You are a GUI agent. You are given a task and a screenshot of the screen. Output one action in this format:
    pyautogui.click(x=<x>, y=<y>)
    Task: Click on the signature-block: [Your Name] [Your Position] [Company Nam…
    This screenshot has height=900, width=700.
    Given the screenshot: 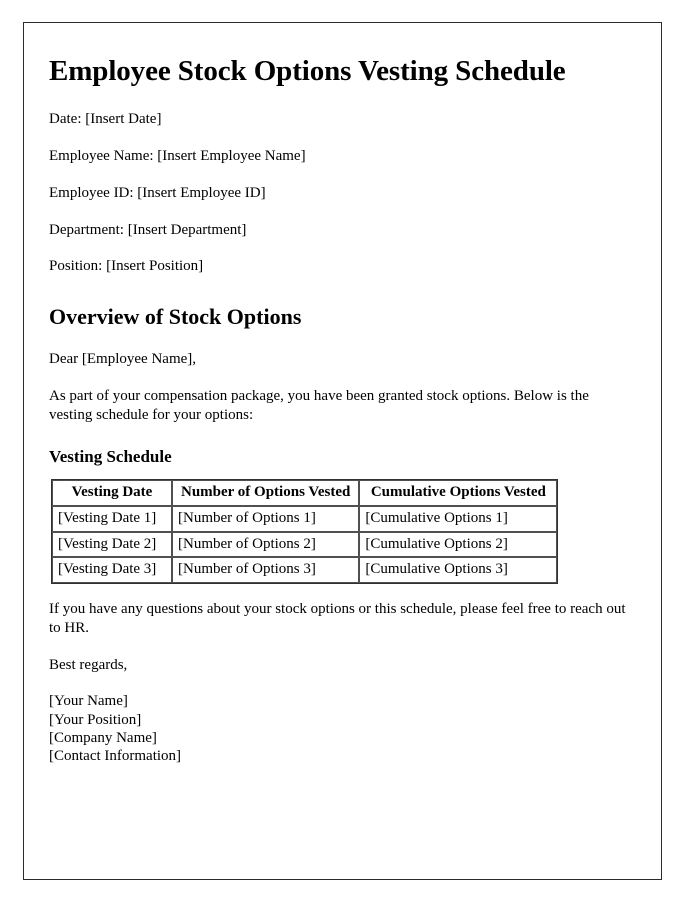 What is the action you would take?
    pyautogui.click(x=340, y=728)
    